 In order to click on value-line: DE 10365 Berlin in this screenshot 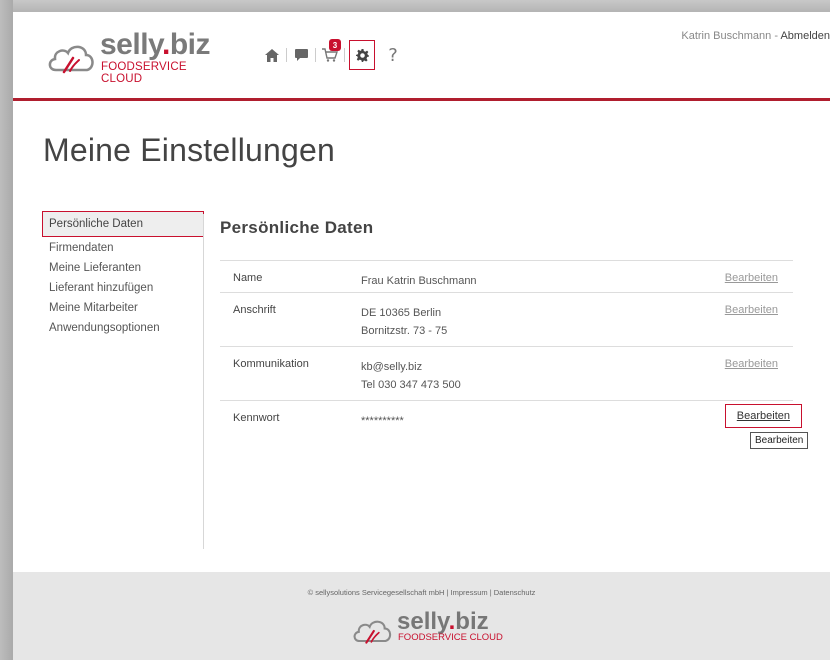, I will do `click(401, 313)`.